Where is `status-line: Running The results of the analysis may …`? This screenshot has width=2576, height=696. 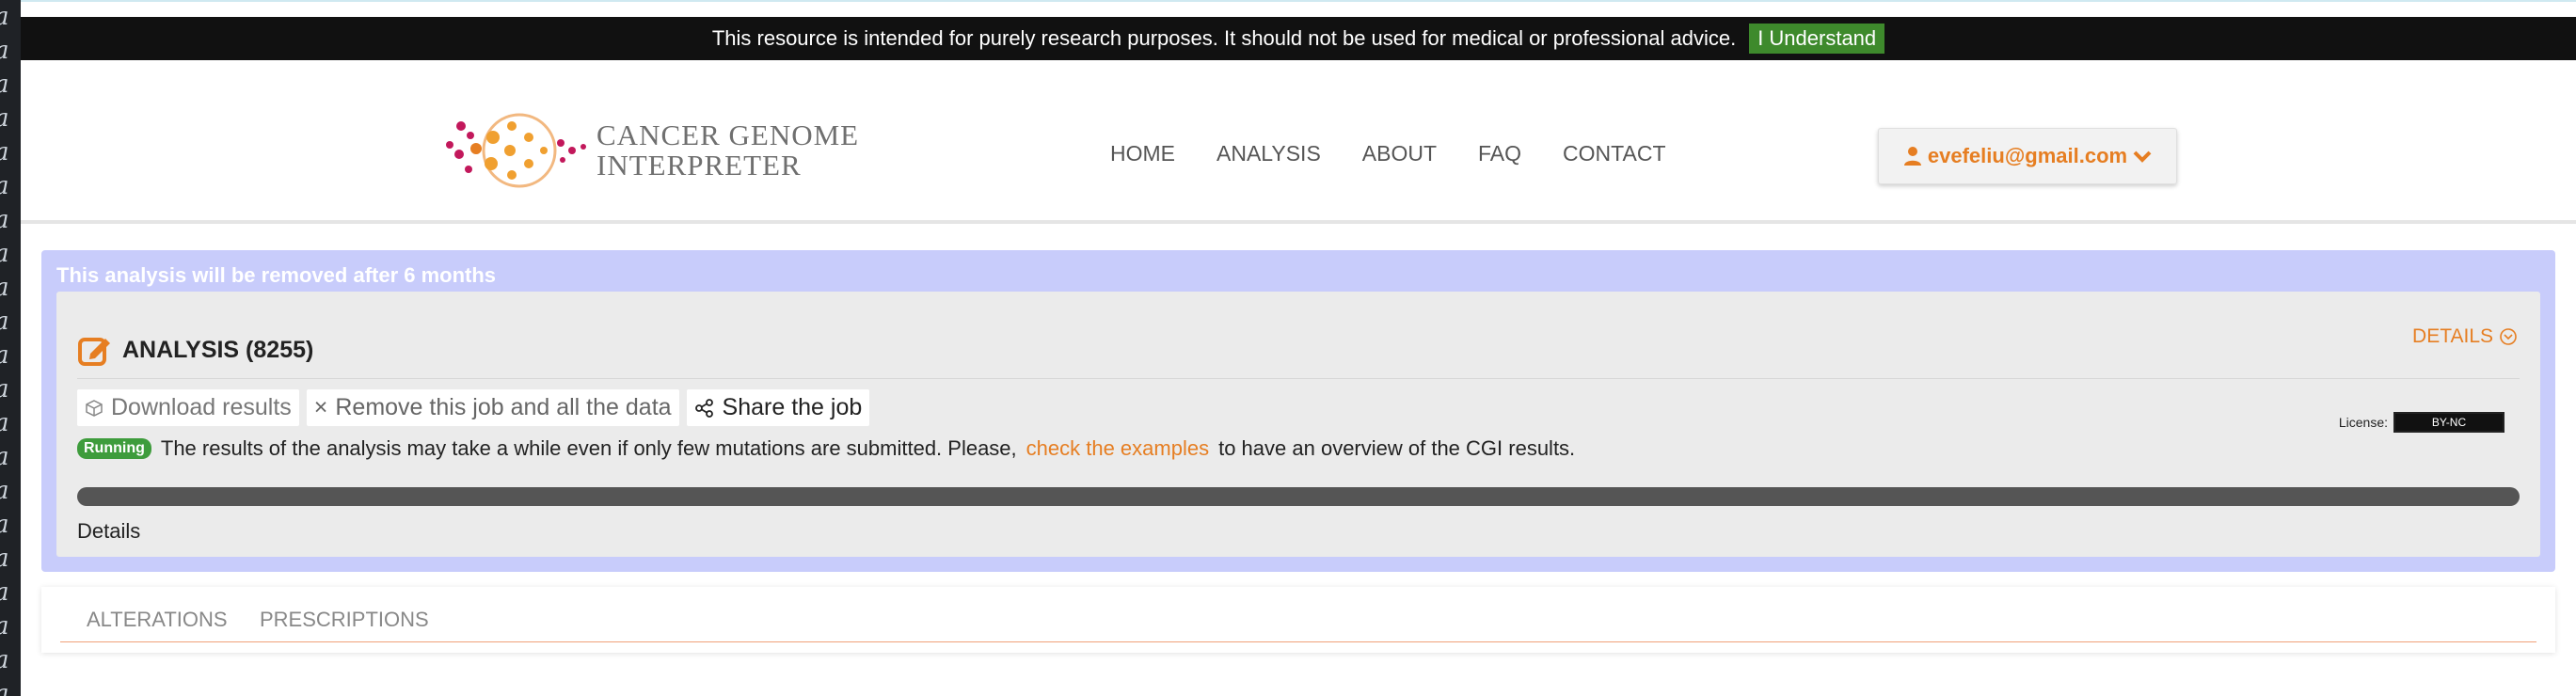 status-line: Running The results of the analysis may … is located at coordinates (826, 449).